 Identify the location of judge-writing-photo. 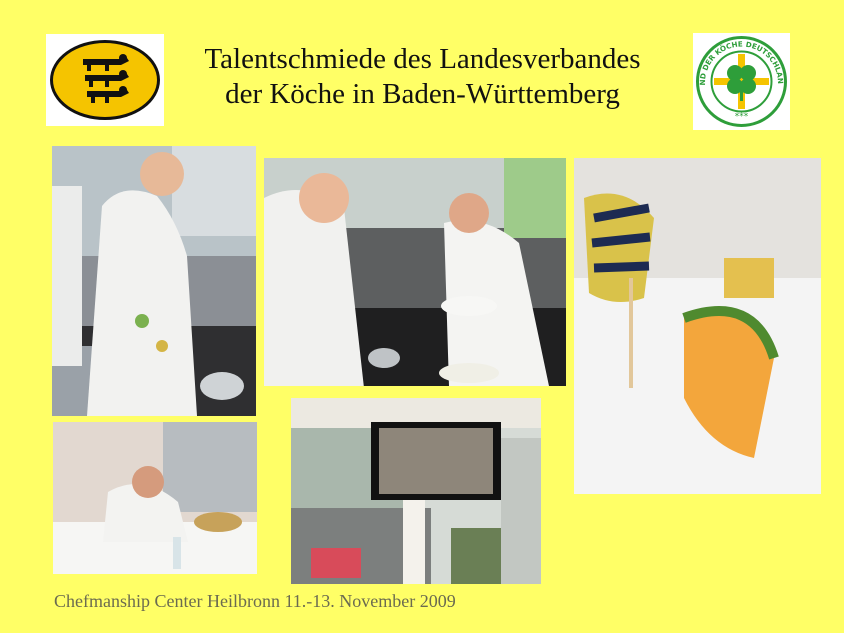
(155, 498).